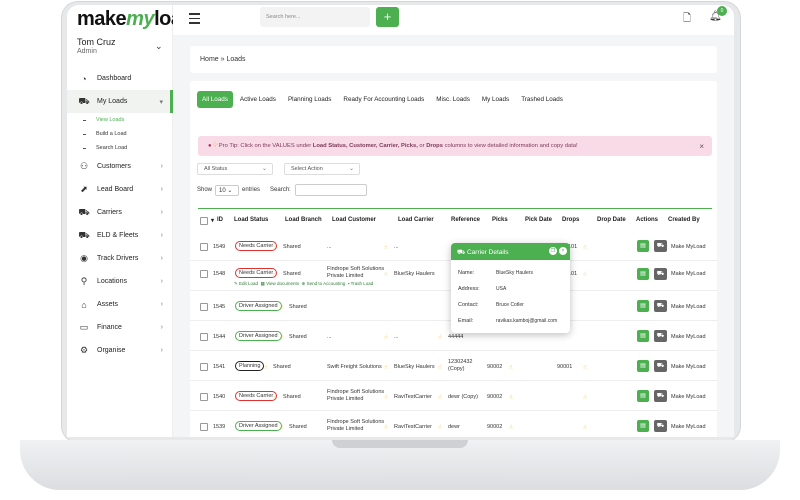 The height and width of the screenshot is (500, 800). Describe the element at coordinates (611, 220) in the screenshot. I see `column-header: Drop Date` at that location.